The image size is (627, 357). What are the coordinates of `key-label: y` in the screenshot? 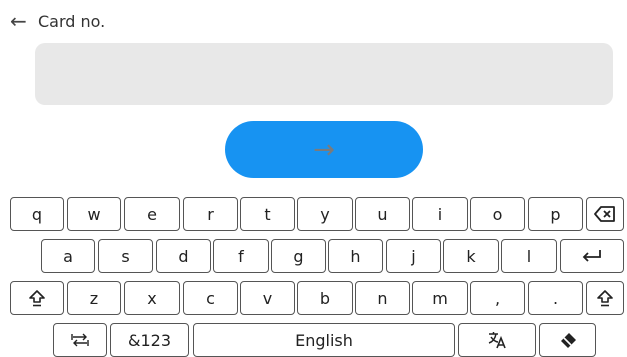 It's located at (325, 214).